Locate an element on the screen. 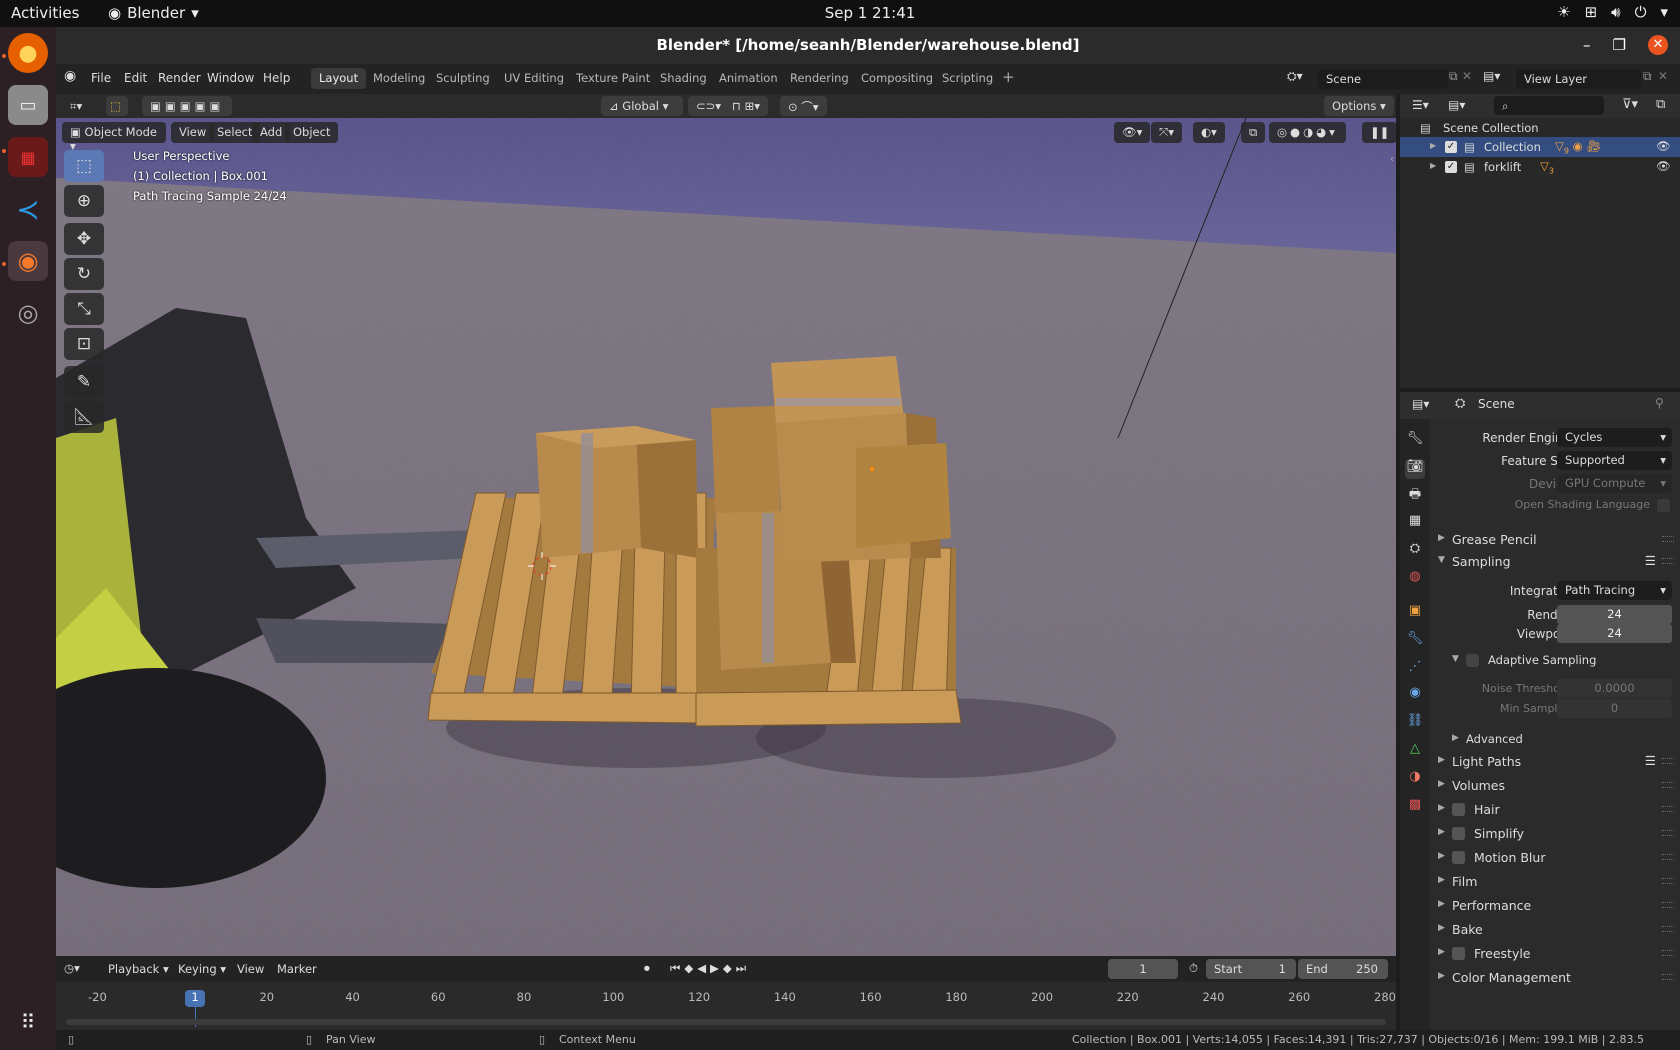 Image resolution: width=1680 pixels, height=1050 pixels. feature-set-select: Supported ▾ is located at coordinates (1614, 460).